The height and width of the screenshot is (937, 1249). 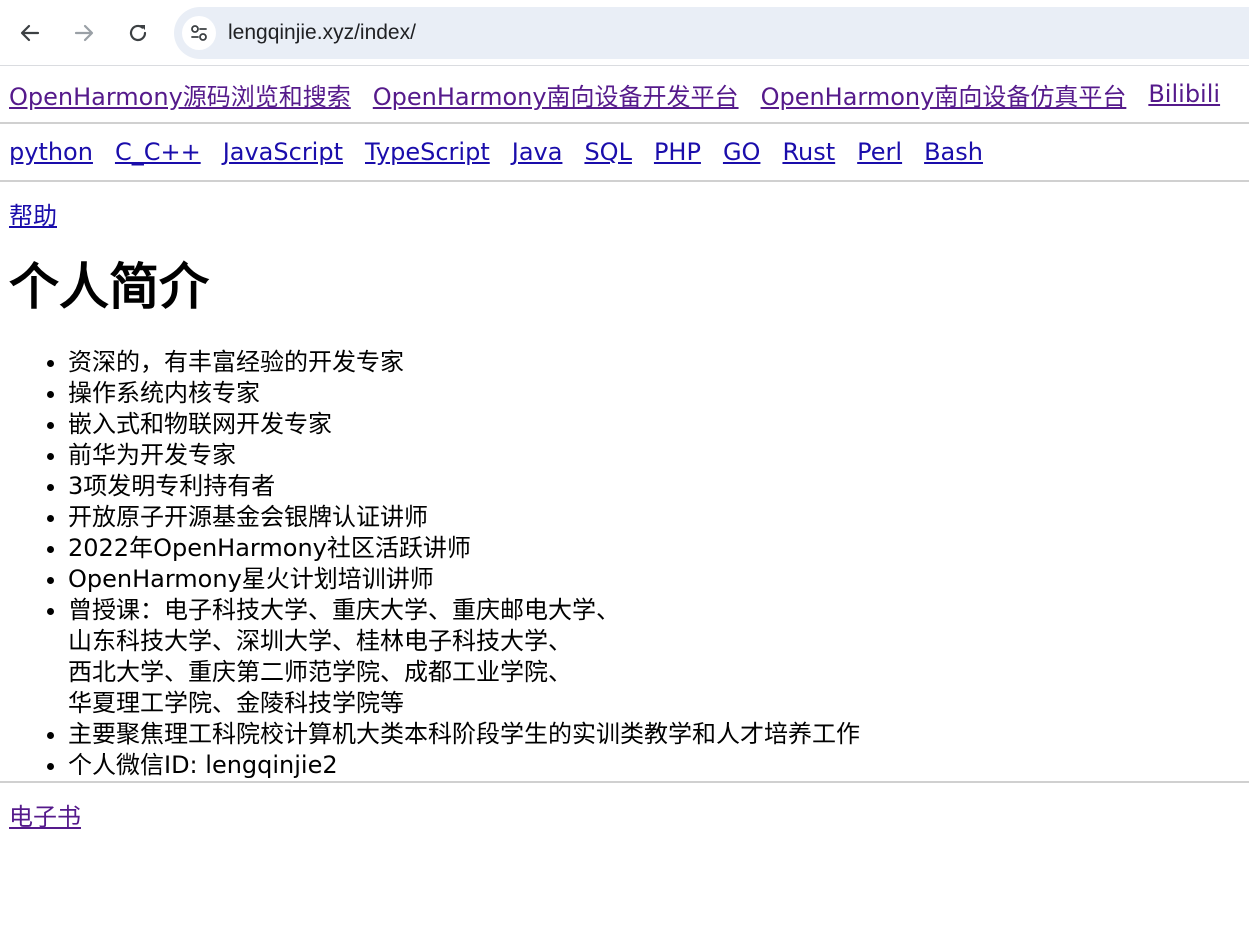 I want to click on url-text: lengqinjie.xyz/index/, so click(x=322, y=33).